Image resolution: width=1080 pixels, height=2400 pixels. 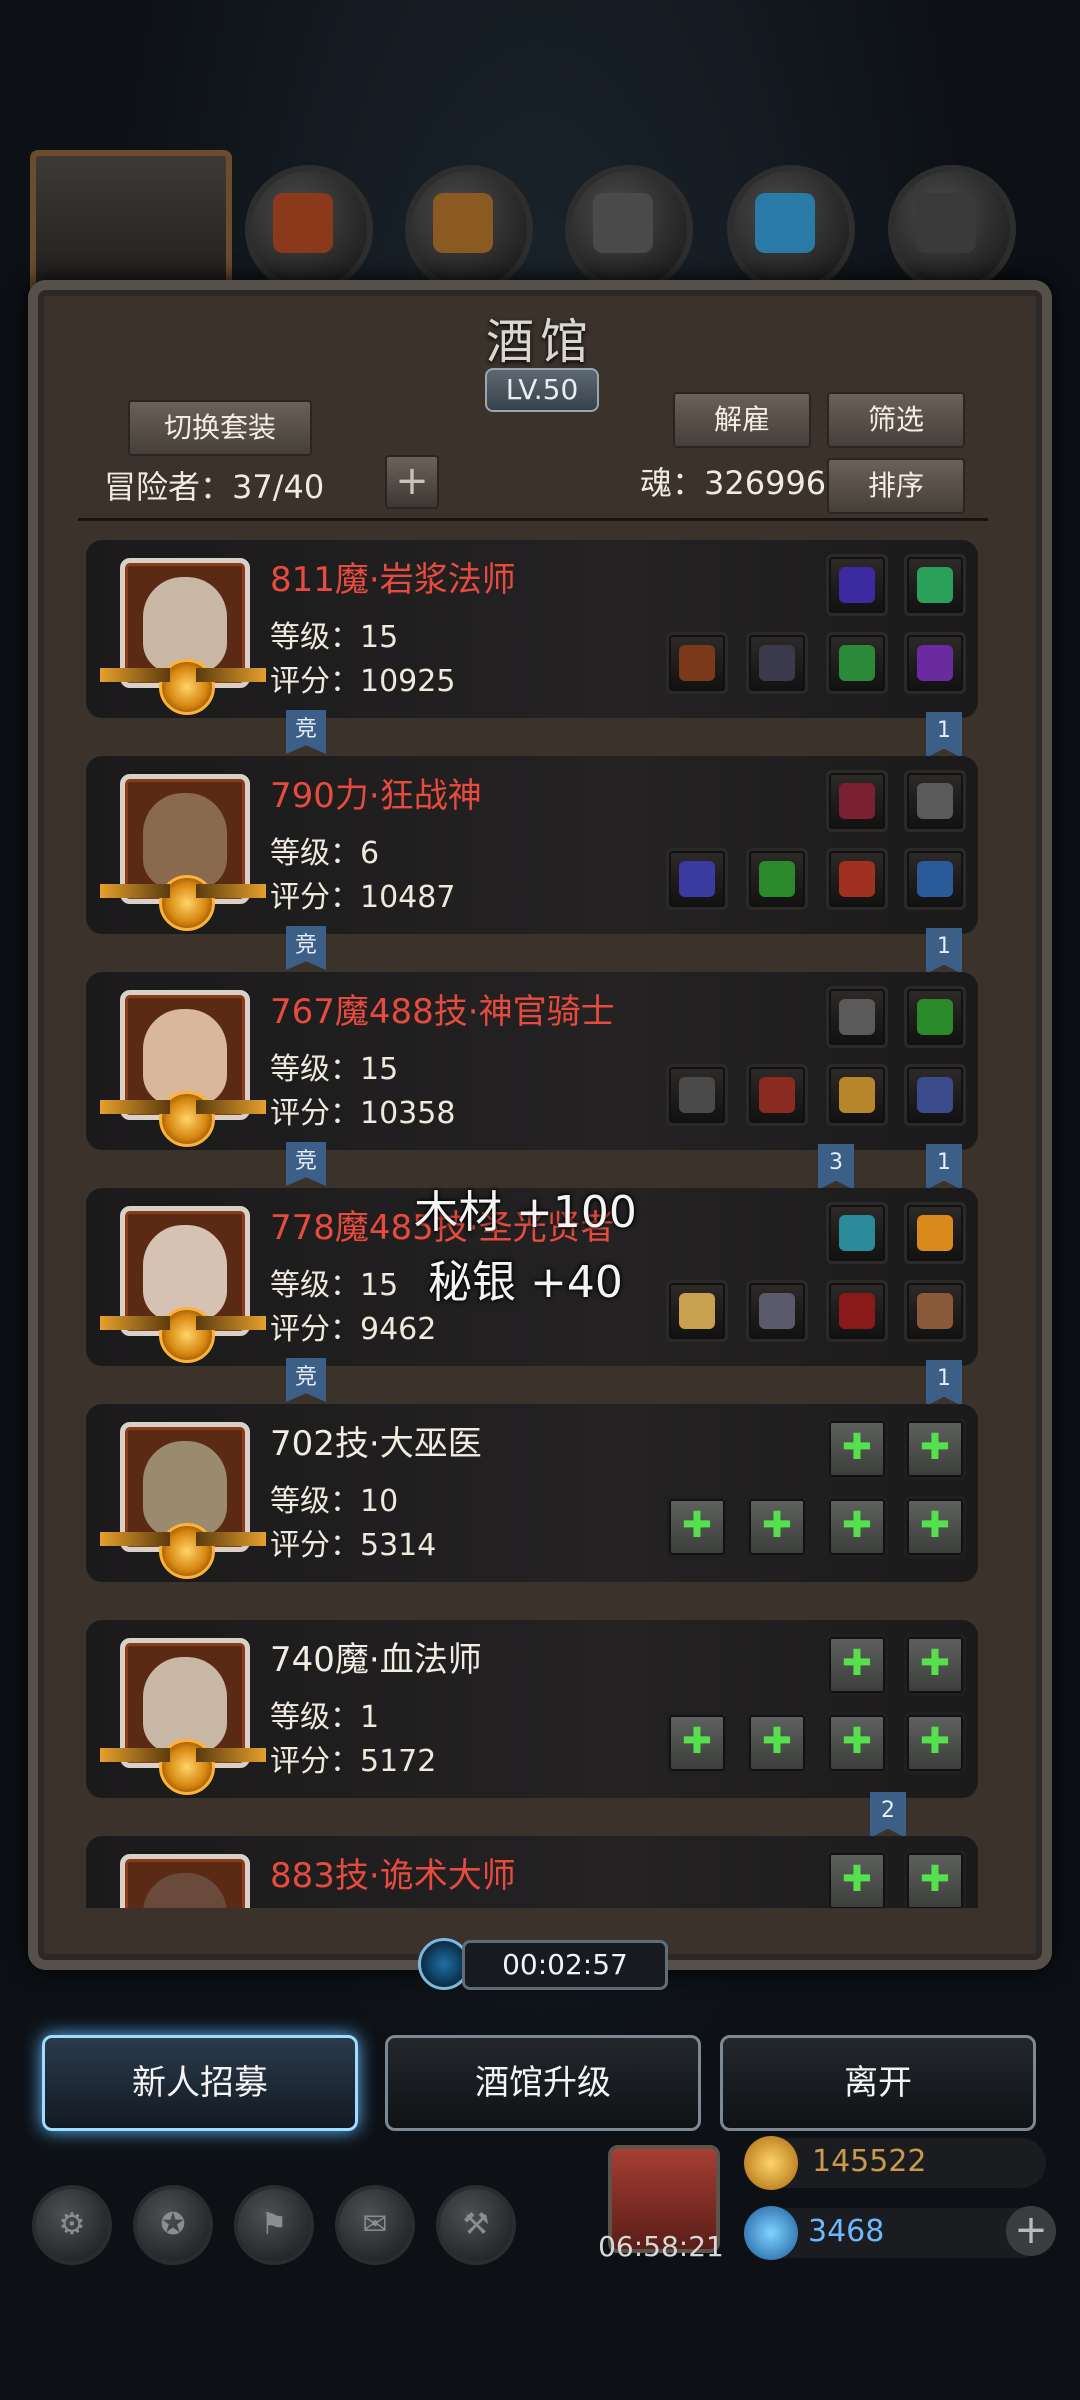 I want to click on hero-score: 评分：5314, so click(x=353, y=1545).